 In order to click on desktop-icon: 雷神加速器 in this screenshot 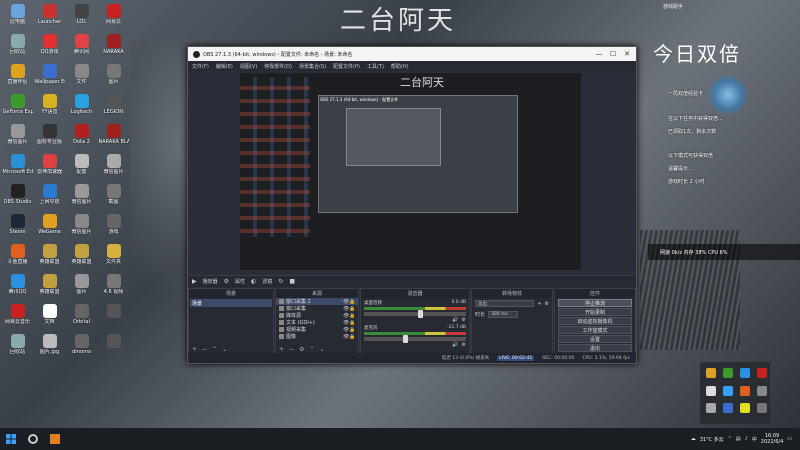, I will do `click(49, 167)`.